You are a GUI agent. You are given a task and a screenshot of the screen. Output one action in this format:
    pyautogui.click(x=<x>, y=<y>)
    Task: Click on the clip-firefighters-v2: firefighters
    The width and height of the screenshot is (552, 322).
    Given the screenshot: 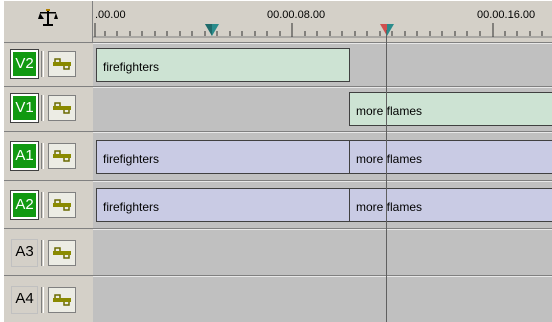 What is the action you would take?
    pyautogui.click(x=223, y=65)
    